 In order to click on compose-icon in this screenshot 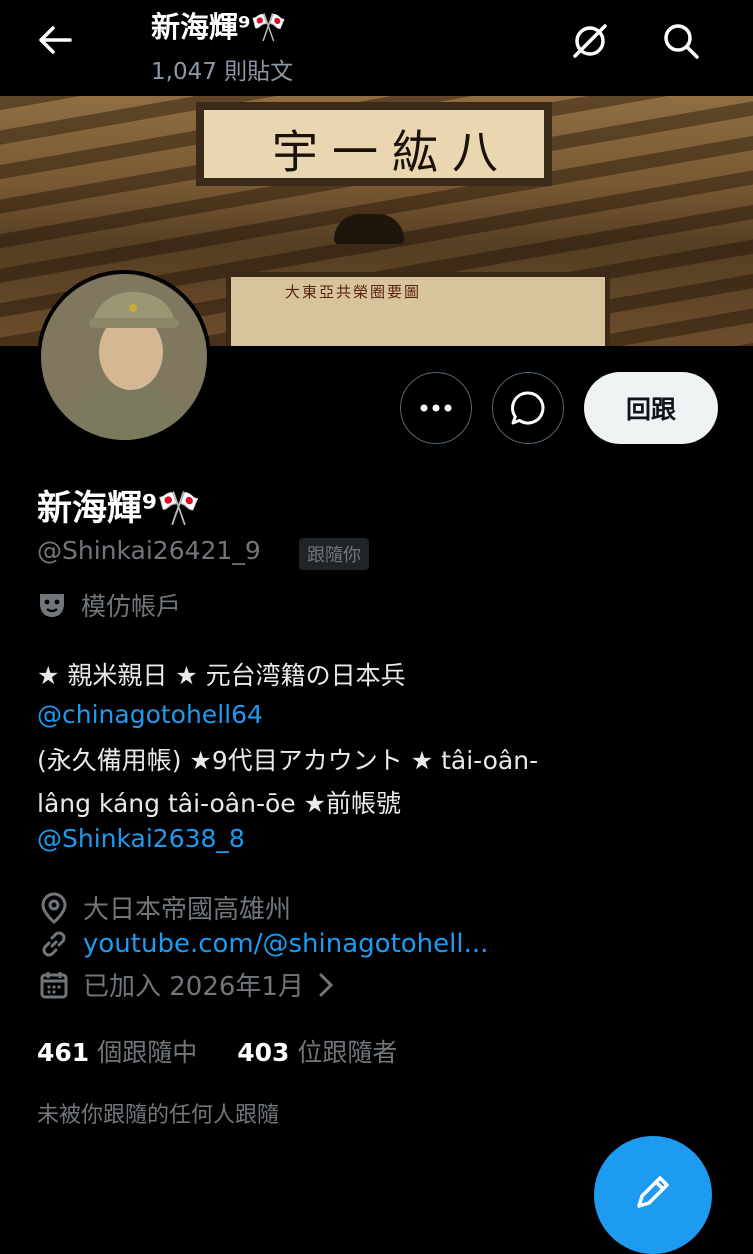, I will do `click(653, 1192)`.